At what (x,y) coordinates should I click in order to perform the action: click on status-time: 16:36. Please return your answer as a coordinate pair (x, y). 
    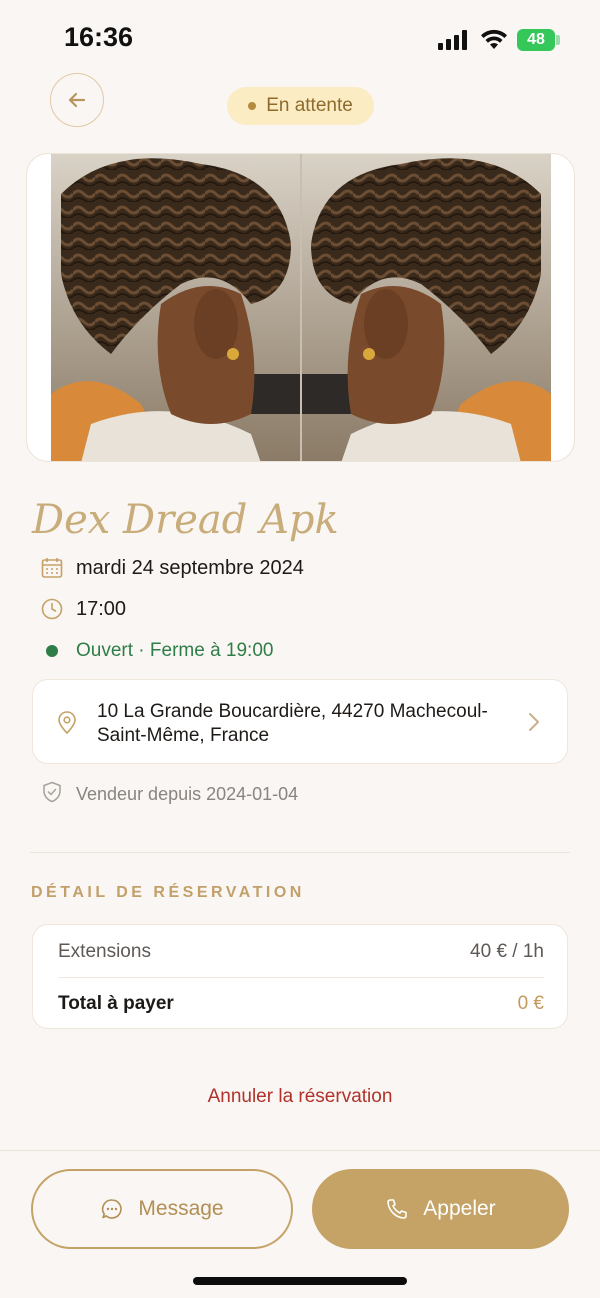
    Looking at the image, I should click on (99, 37).